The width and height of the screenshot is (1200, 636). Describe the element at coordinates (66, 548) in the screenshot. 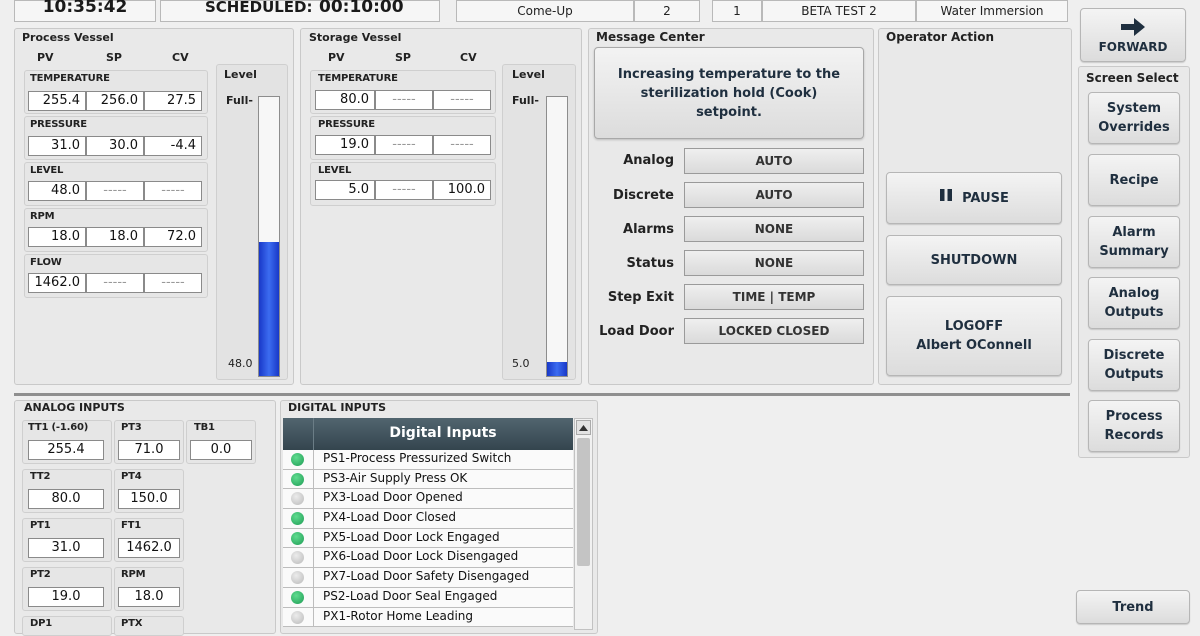

I see `ai-pt1-value: 31.0` at that location.